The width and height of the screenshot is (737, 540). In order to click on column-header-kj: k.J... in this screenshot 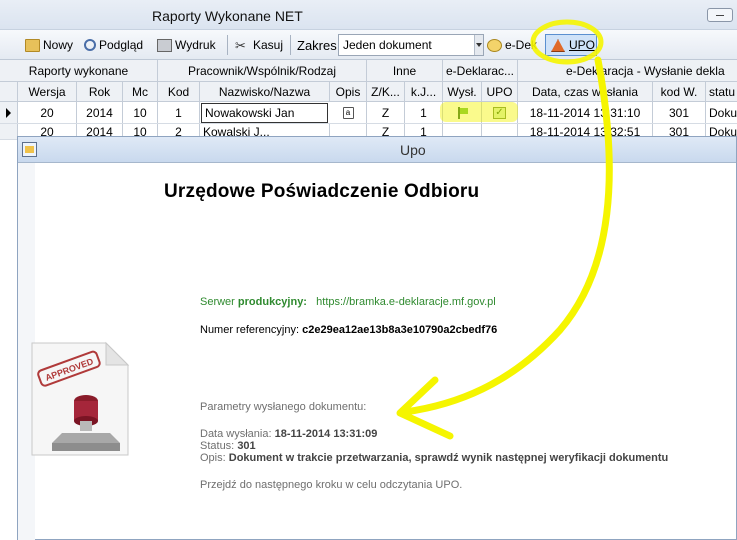, I will do `click(424, 91)`.